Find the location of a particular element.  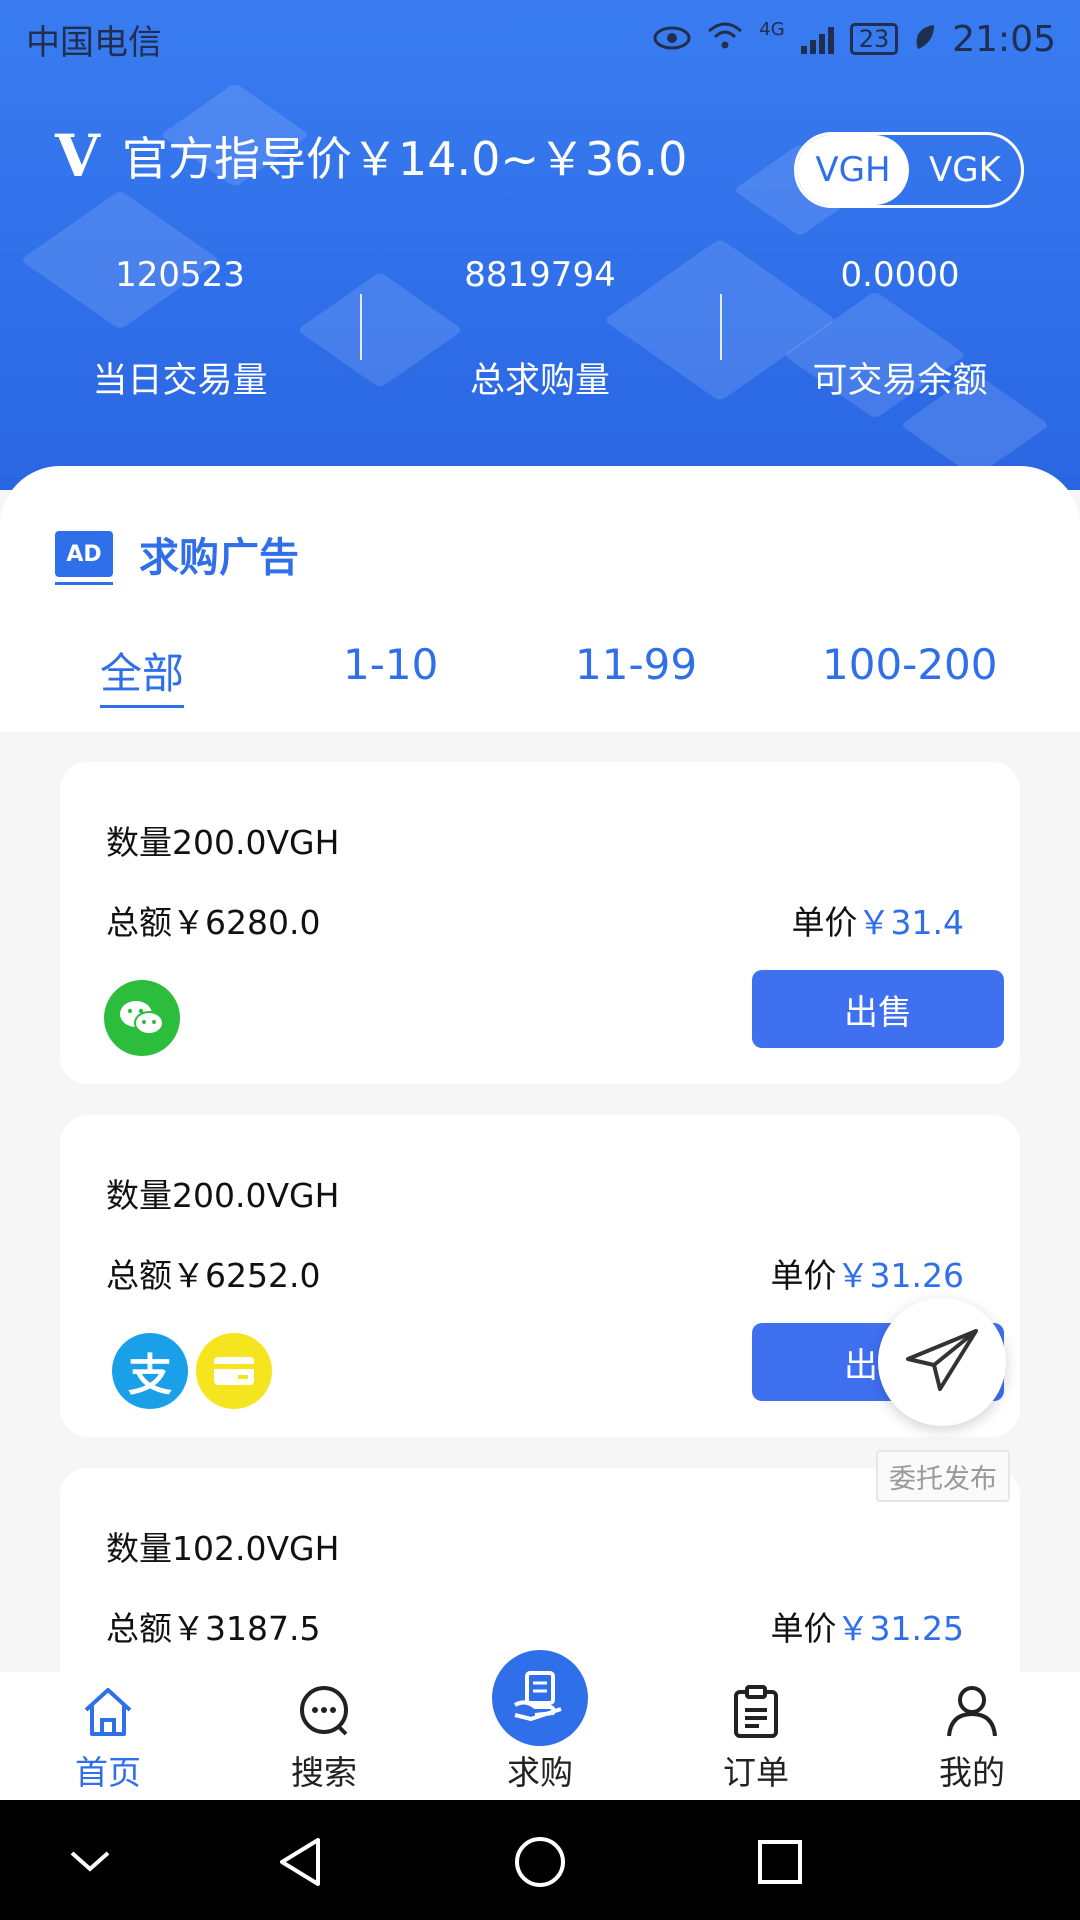

purchase-hand-icon is located at coordinates (540, 1698).